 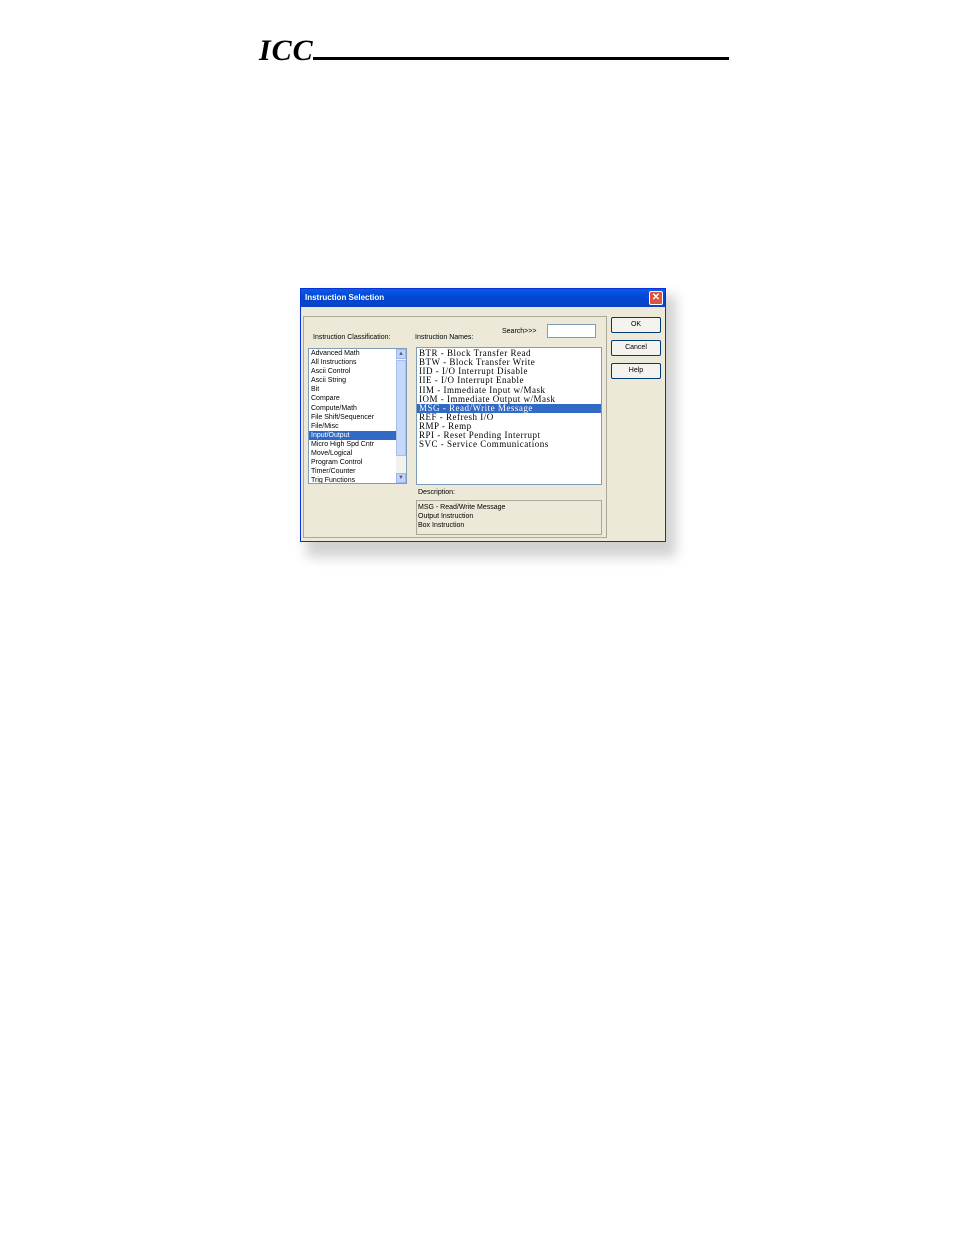 What do you see at coordinates (357, 353) in the screenshot?
I see `classification-item: Advanced Math` at bounding box center [357, 353].